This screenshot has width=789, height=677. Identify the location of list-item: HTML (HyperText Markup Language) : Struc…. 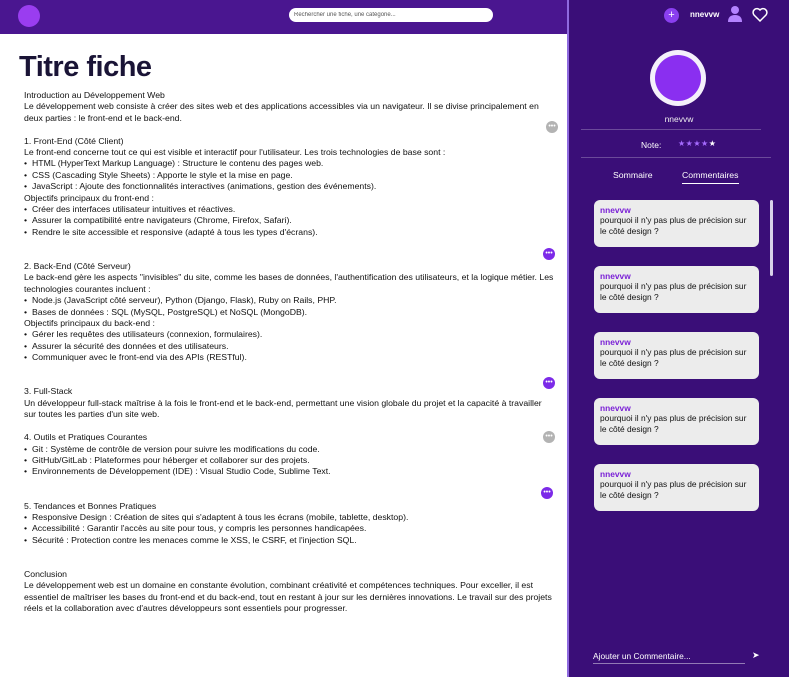
(289, 164).